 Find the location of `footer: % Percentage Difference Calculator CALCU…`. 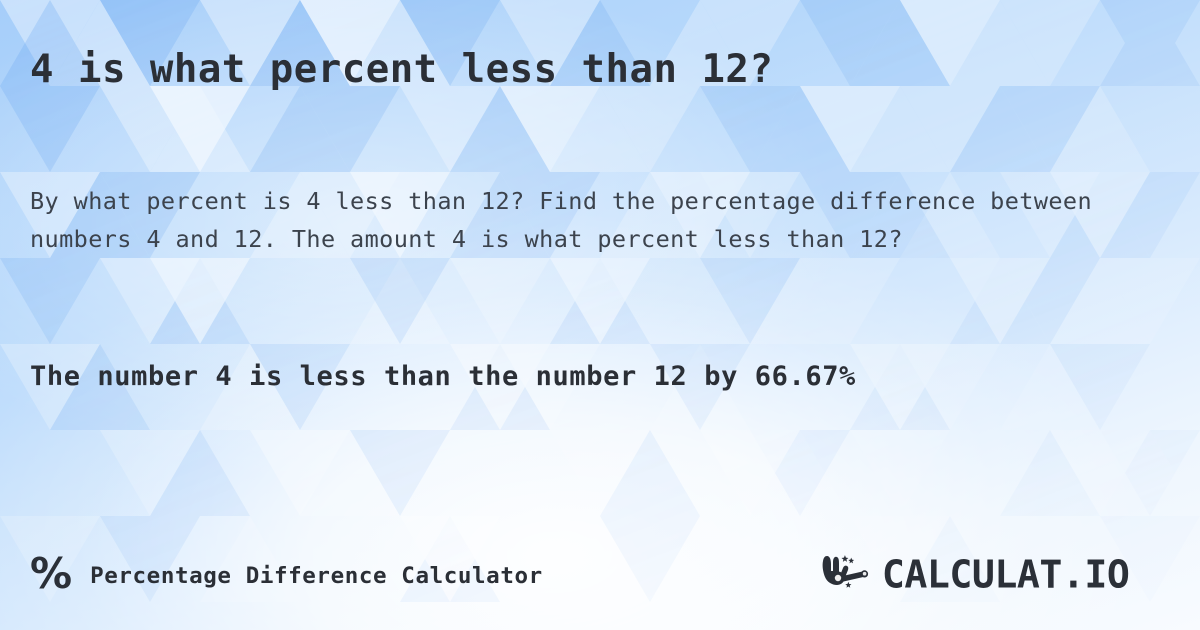

footer: % Percentage Difference Calculator CALCU… is located at coordinates (600, 576).